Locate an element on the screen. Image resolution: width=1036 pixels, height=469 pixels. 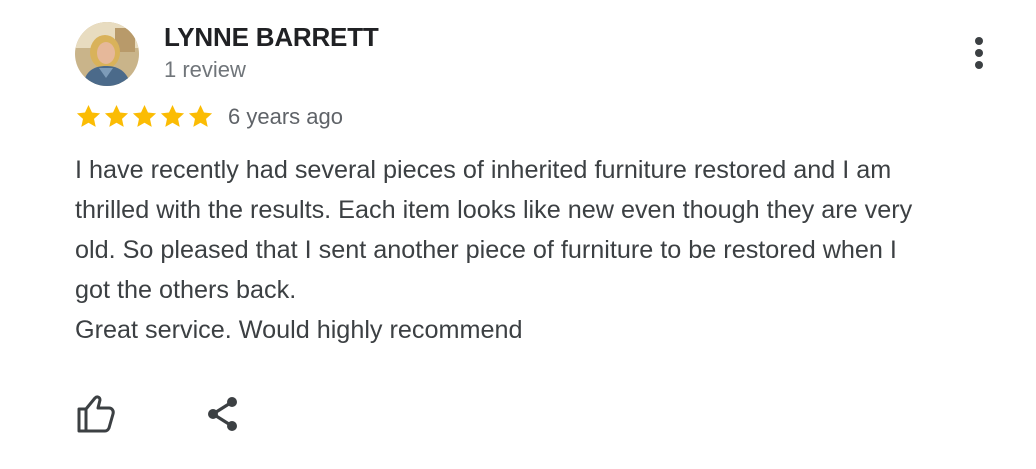
star-rating is located at coordinates (144, 116).